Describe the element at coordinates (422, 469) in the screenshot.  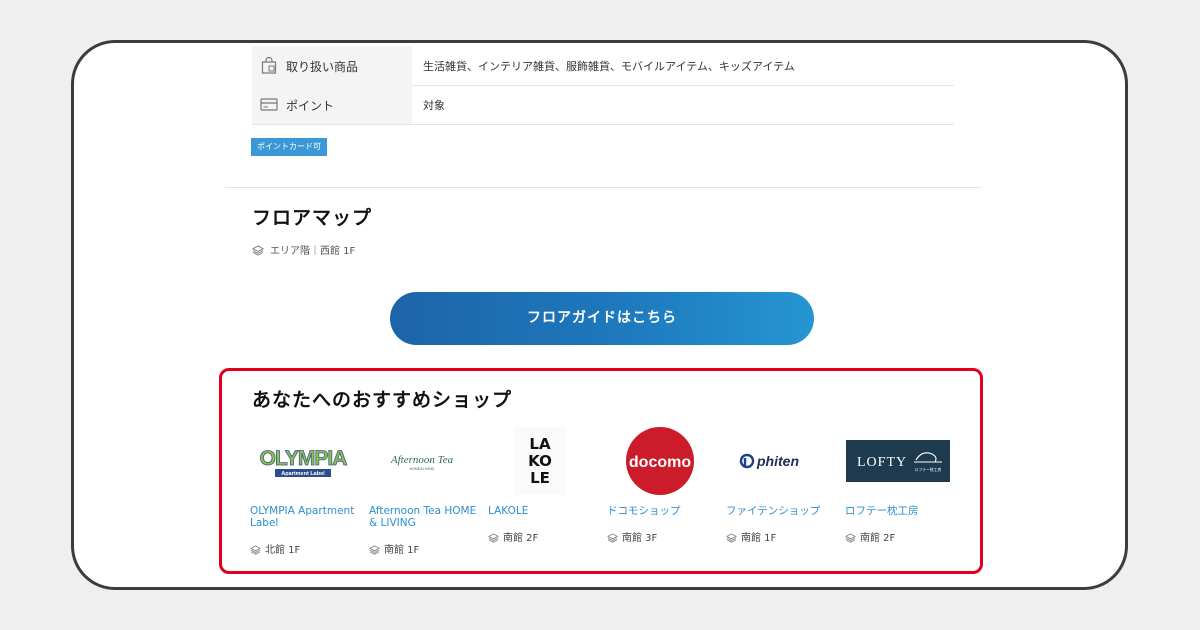
I see `afternoon-tea-logo-sub: HOME&LIVING` at that location.